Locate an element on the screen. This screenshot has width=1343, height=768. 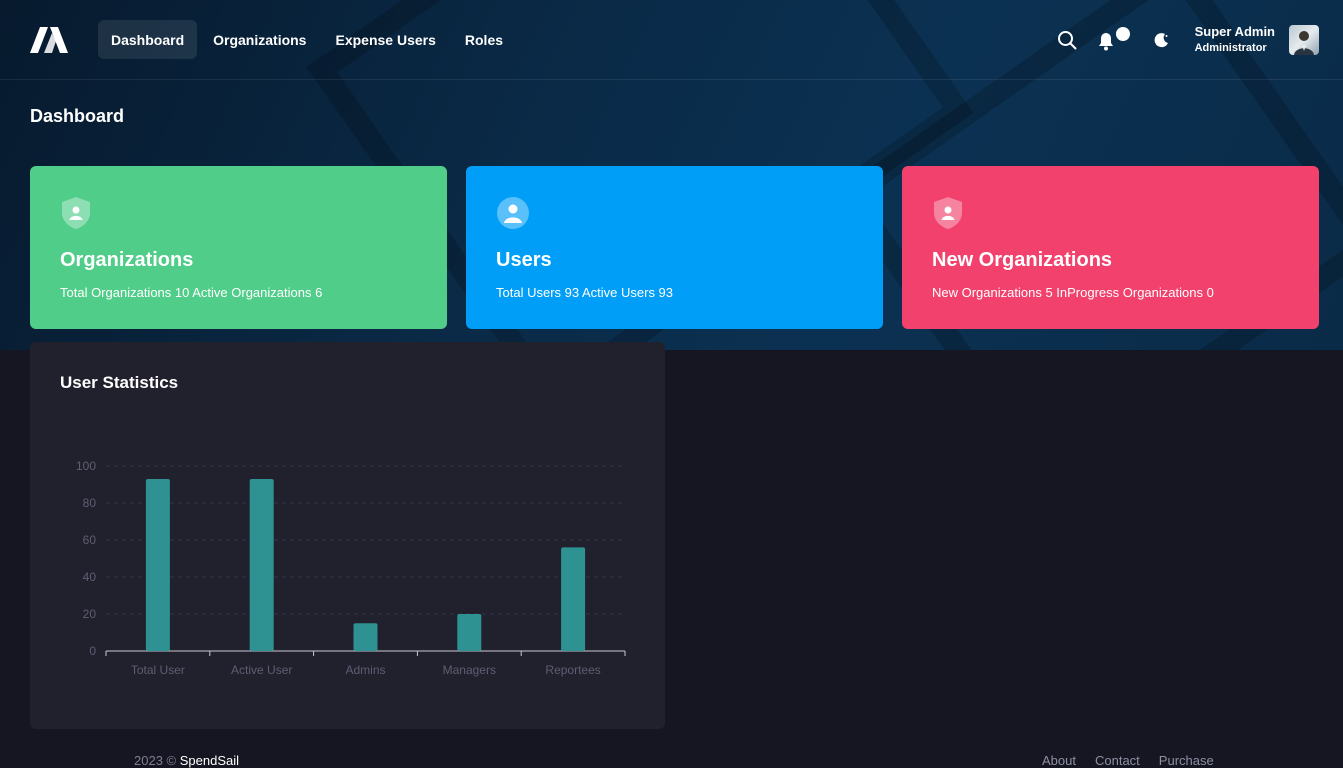
nav-roles: Roles is located at coordinates (484, 39).